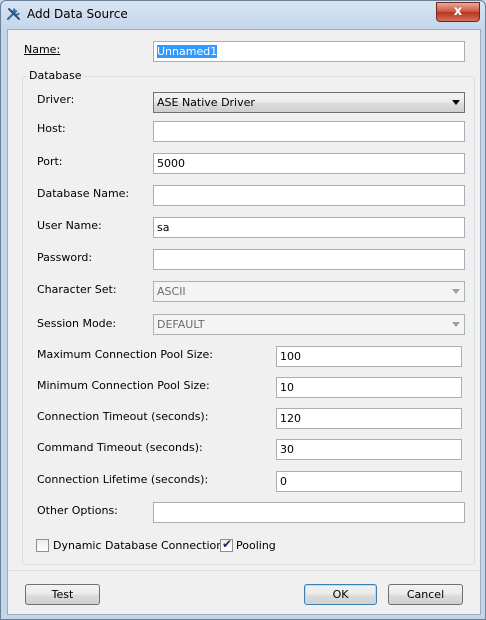 The image size is (486, 620). What do you see at coordinates (309, 324) in the screenshot?
I see `session-mode-select: DEFAULT` at bounding box center [309, 324].